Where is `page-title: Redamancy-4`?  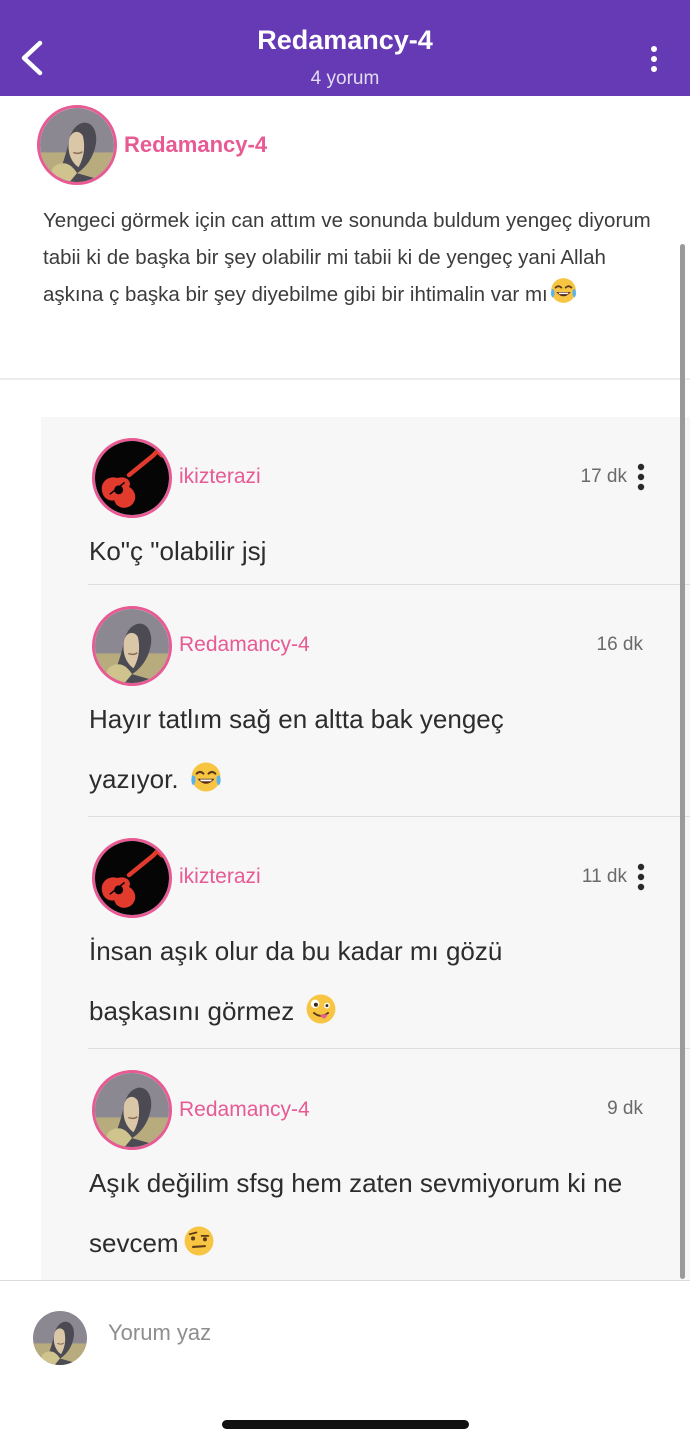
page-title: Redamancy-4 is located at coordinates (345, 40).